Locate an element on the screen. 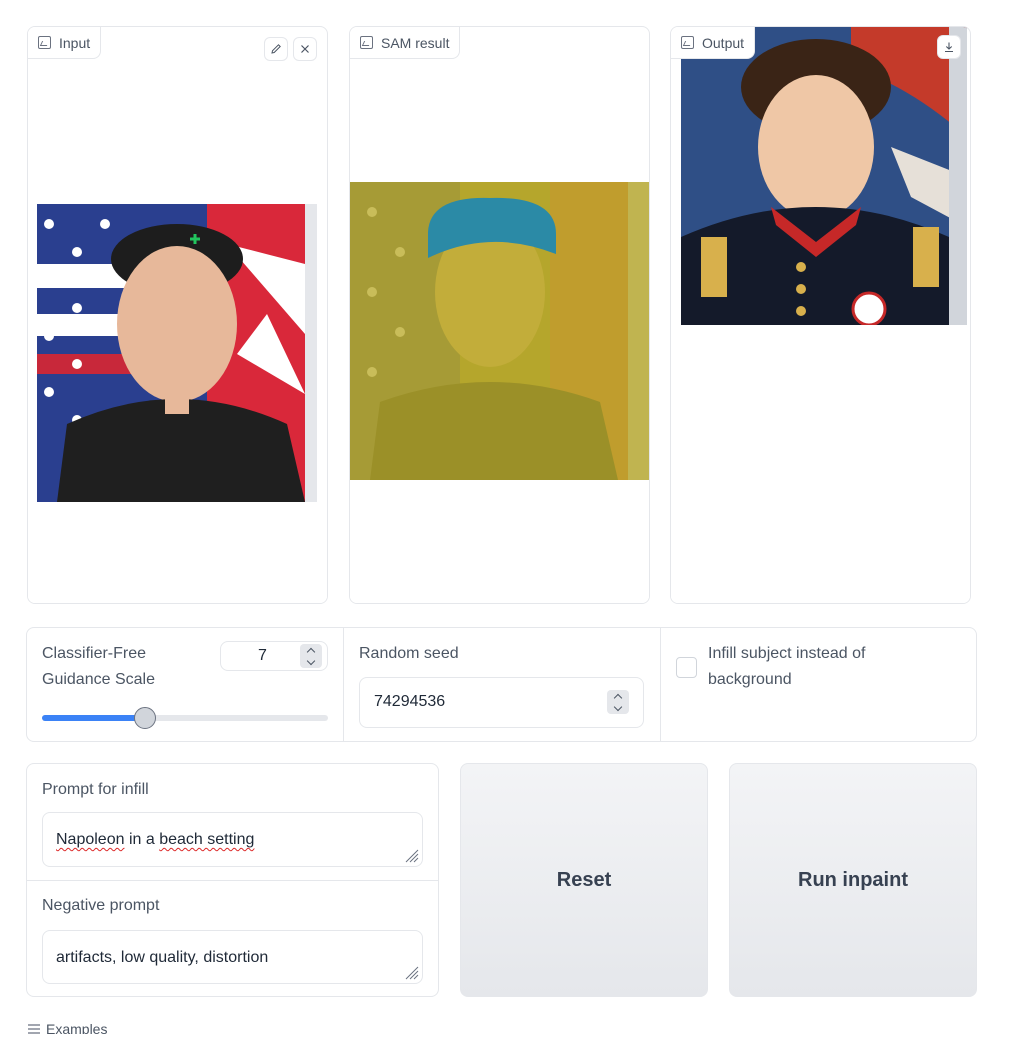 Image resolution: width=1016 pixels, height=1048 pixels. infill-prompt-word: beach setting is located at coordinates (207, 839).